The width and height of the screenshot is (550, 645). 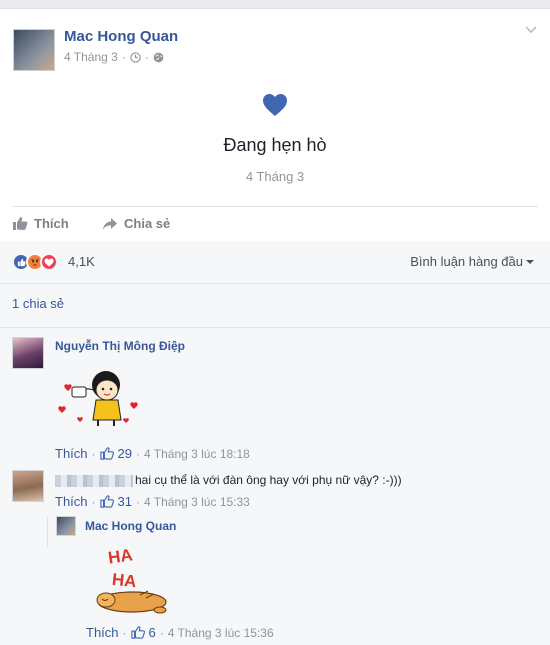 I want to click on comment-meta: Thích · 29 · 4 Tháng 3 lúc 18:18, so click(x=152, y=453).